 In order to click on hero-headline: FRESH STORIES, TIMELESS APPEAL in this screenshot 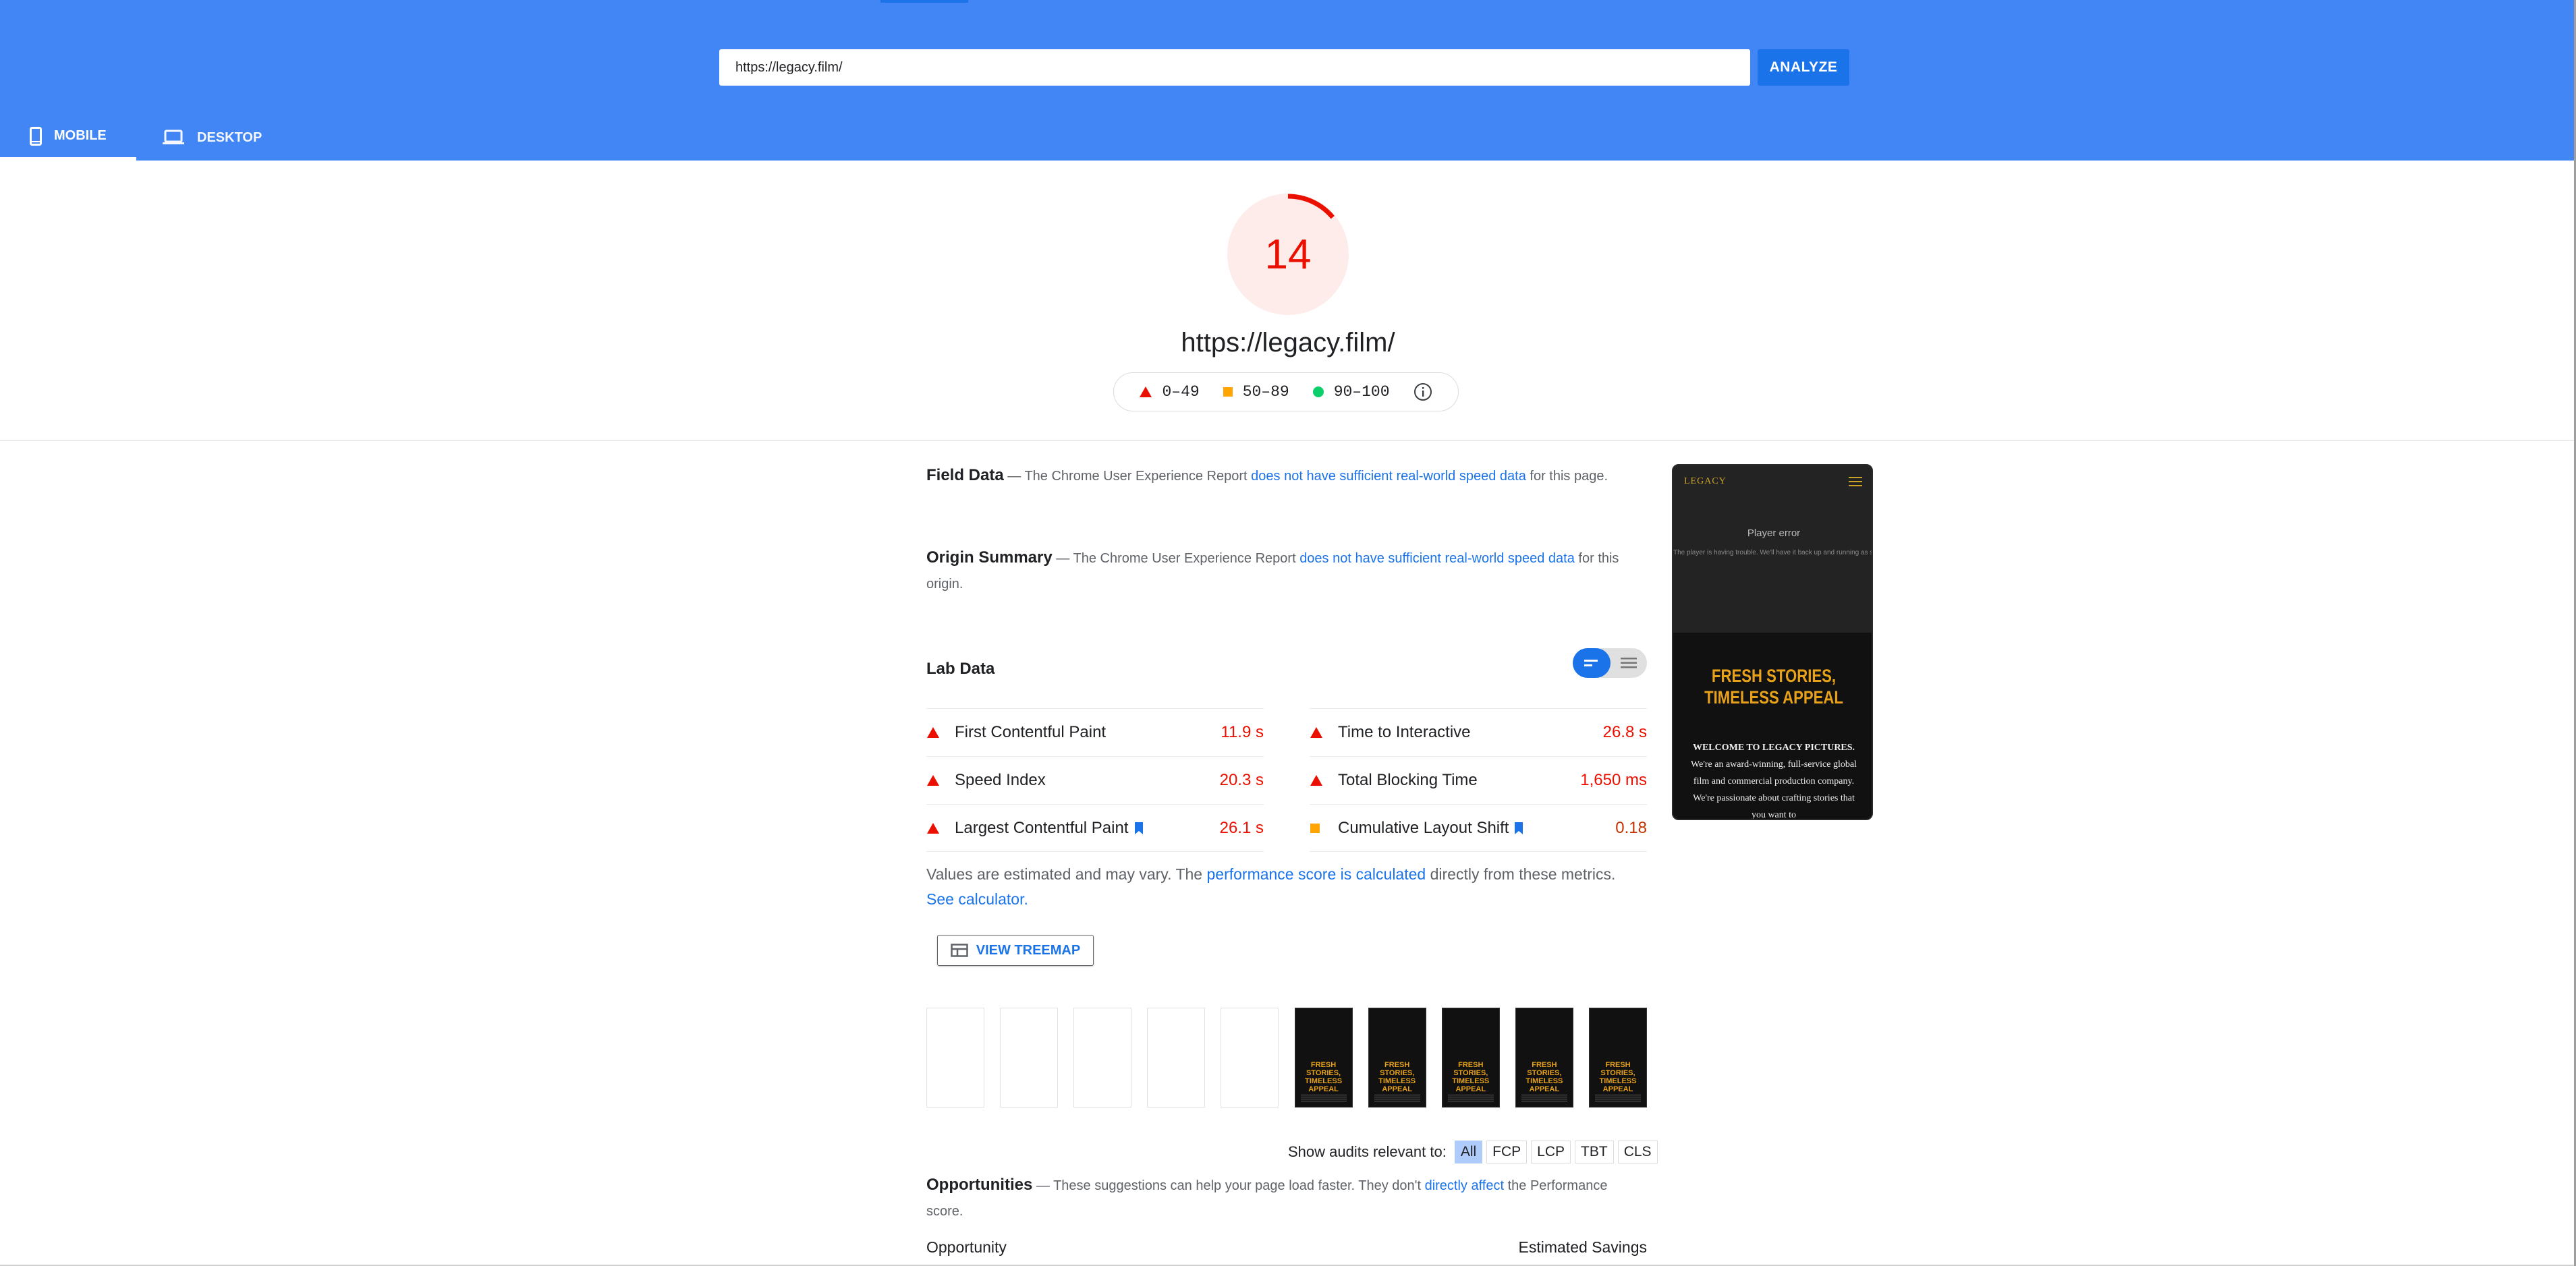, I will do `click(1773, 687)`.